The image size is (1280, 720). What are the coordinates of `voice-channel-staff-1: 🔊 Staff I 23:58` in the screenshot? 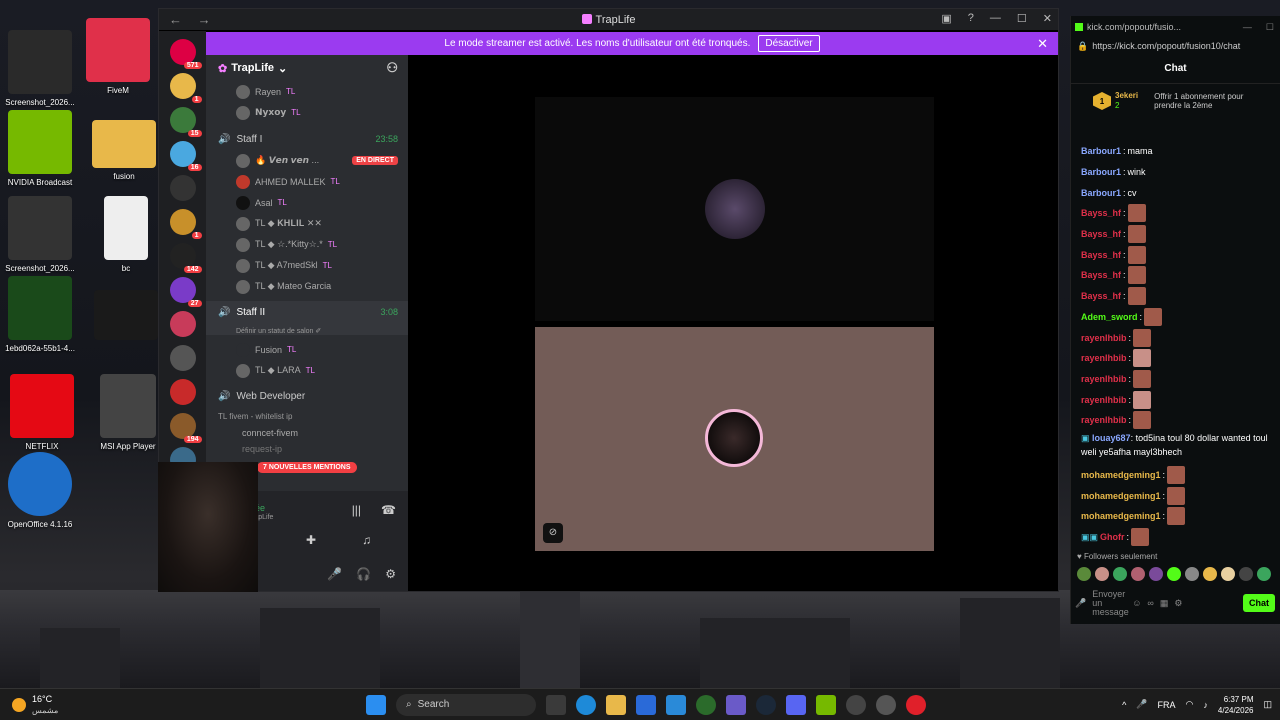 It's located at (307, 139).